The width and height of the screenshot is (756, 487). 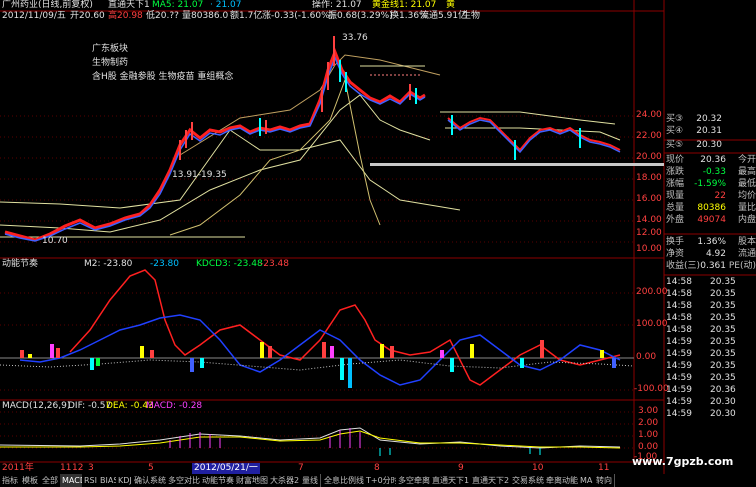 I want to click on tab-template: 模板, so click(x=30, y=480).